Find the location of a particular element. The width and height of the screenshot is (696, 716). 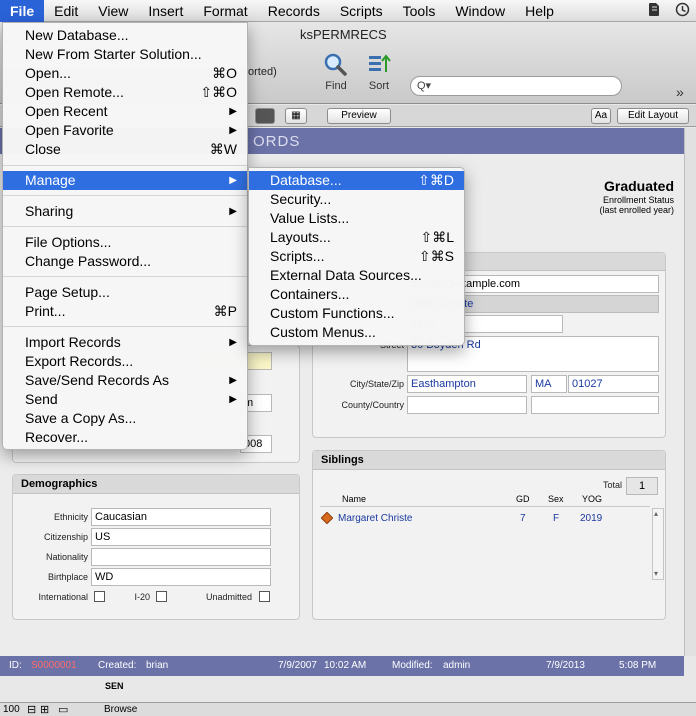

citizenship-field: US is located at coordinates (181, 537).